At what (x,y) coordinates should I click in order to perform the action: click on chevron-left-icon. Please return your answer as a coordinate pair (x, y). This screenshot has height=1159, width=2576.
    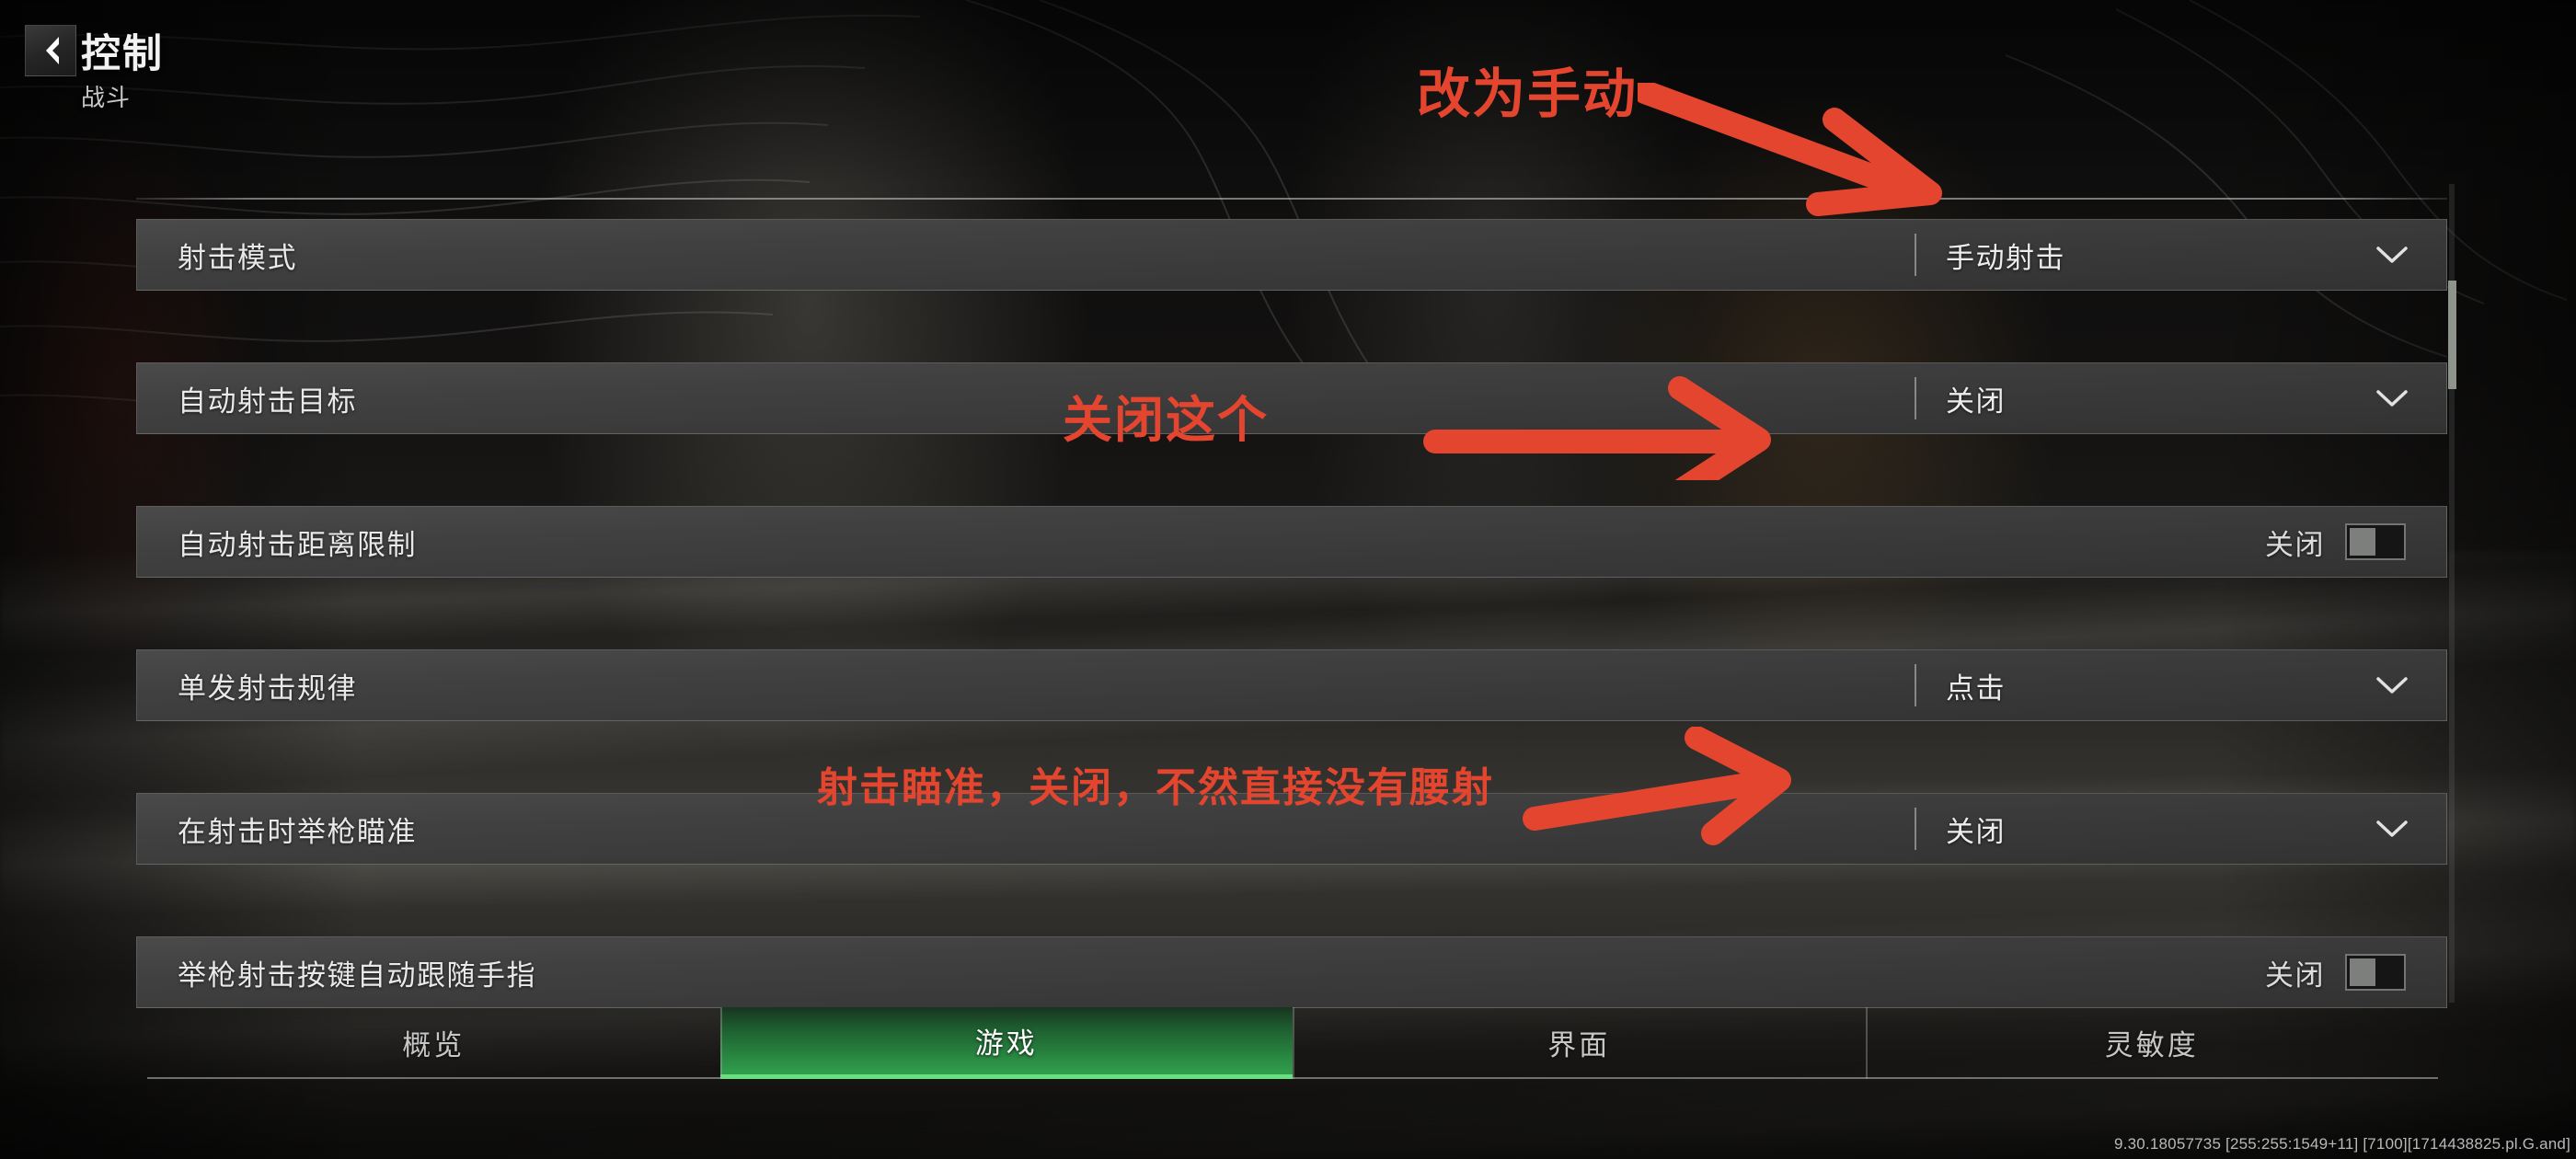
    Looking at the image, I should click on (51, 50).